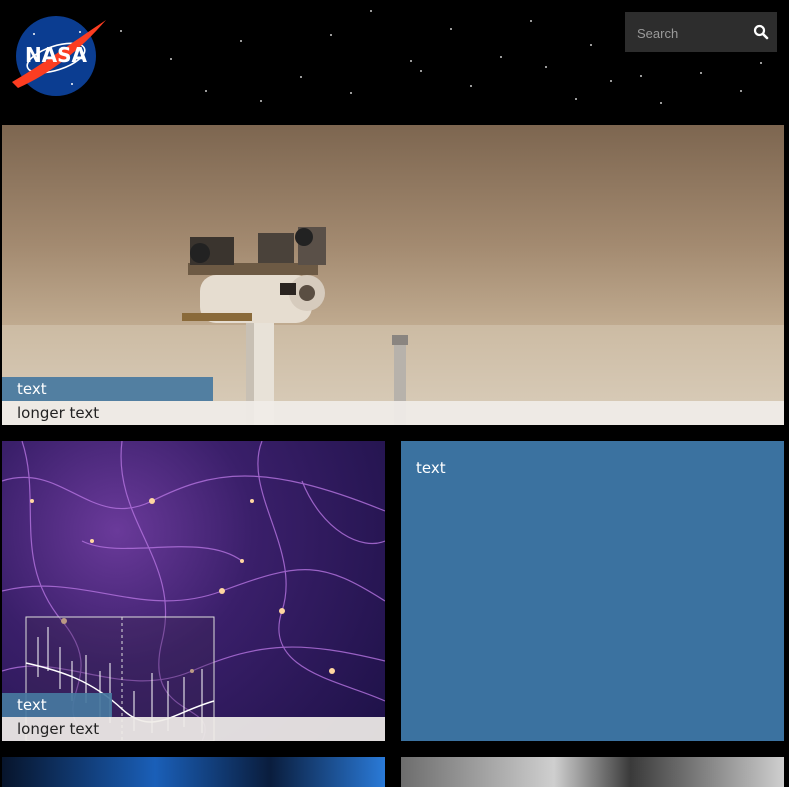  What do you see at coordinates (692, 33) in the screenshot?
I see `search-input` at bounding box center [692, 33].